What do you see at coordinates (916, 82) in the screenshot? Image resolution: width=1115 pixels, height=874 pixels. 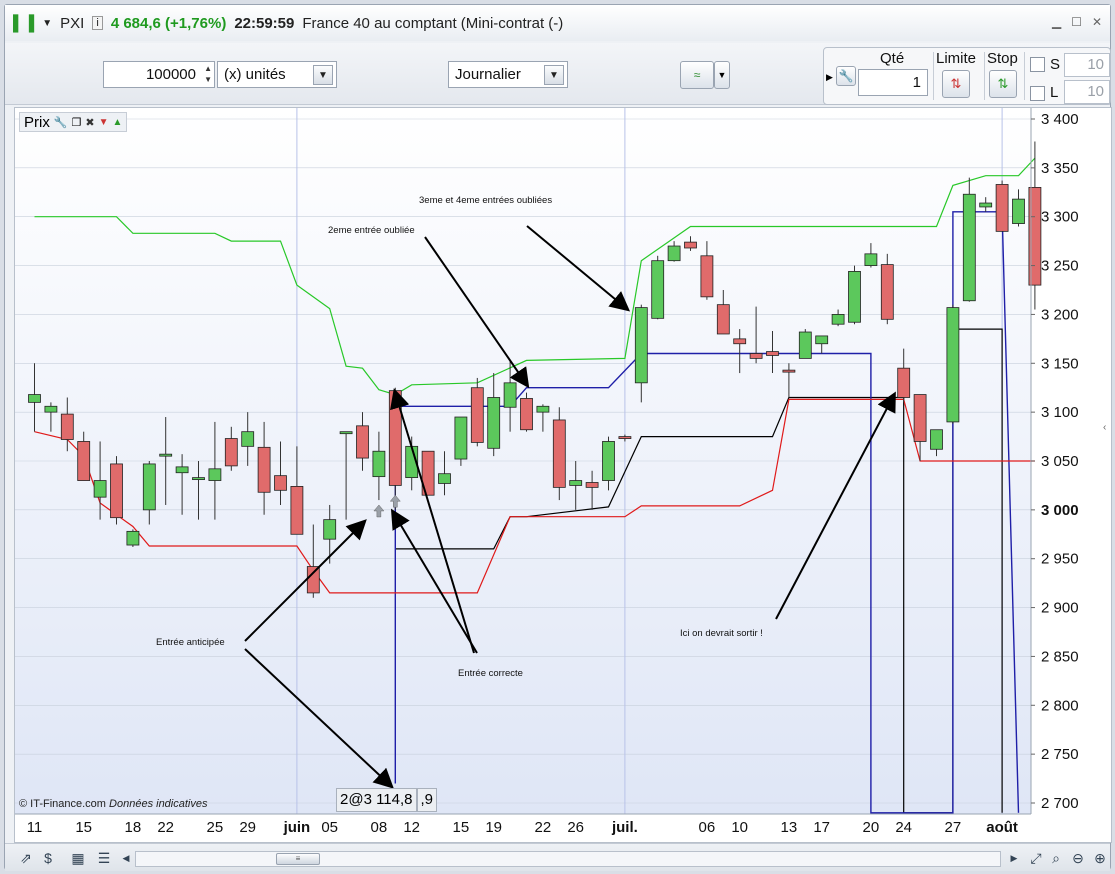 I see `qty-value: 1` at bounding box center [916, 82].